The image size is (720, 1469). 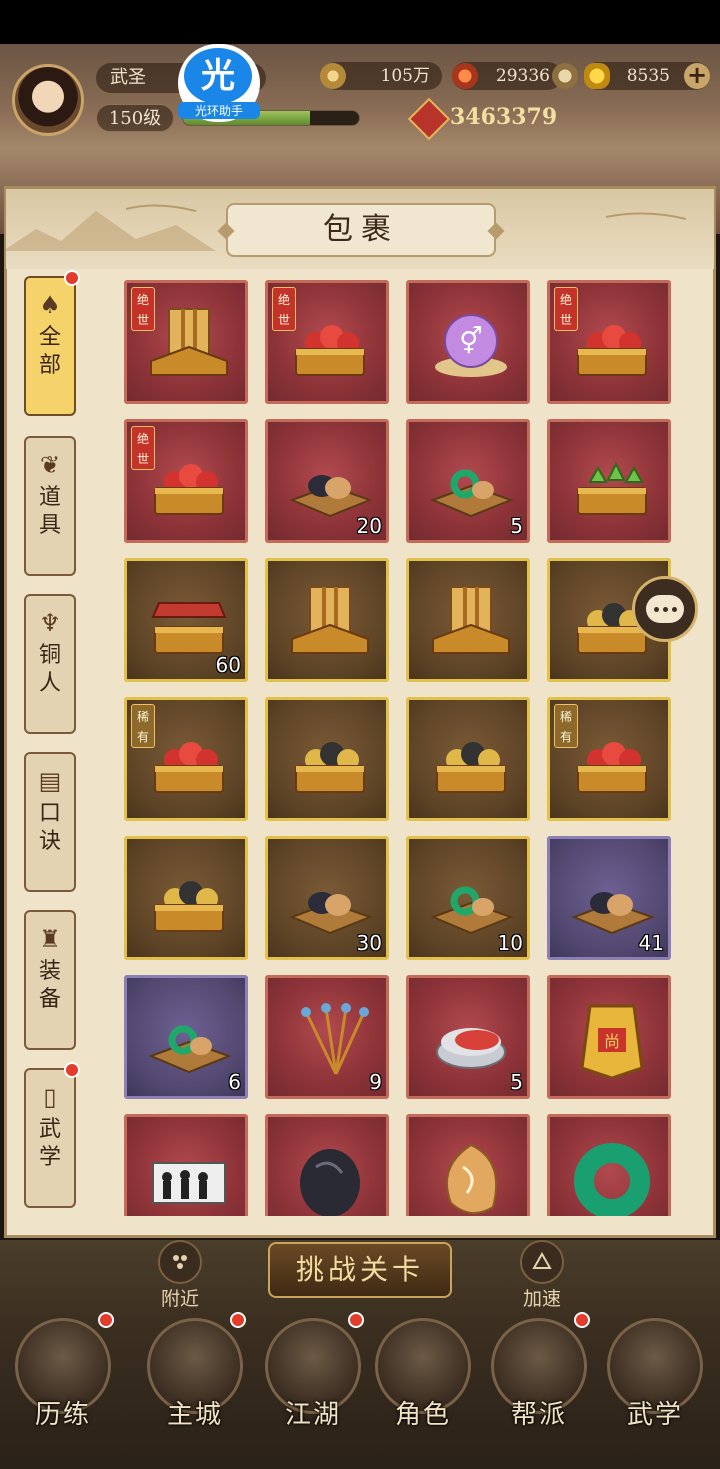 What do you see at coordinates (62, 1415) in the screenshot?
I see `nav-label: 历练` at bounding box center [62, 1415].